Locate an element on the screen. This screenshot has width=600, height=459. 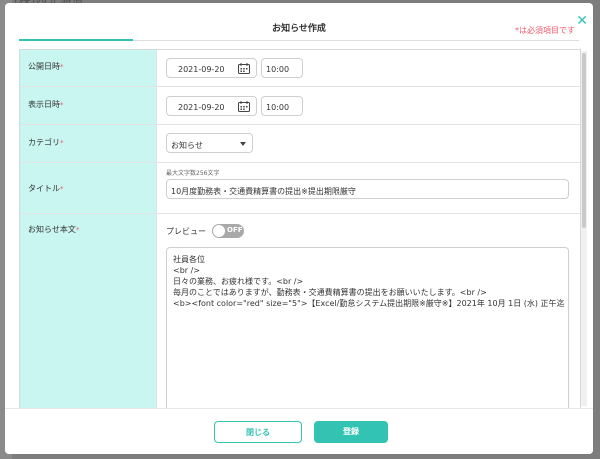
row-publish-datetime: 公開日時* 2021-09-20 10:00 is located at coordinates (300, 68).